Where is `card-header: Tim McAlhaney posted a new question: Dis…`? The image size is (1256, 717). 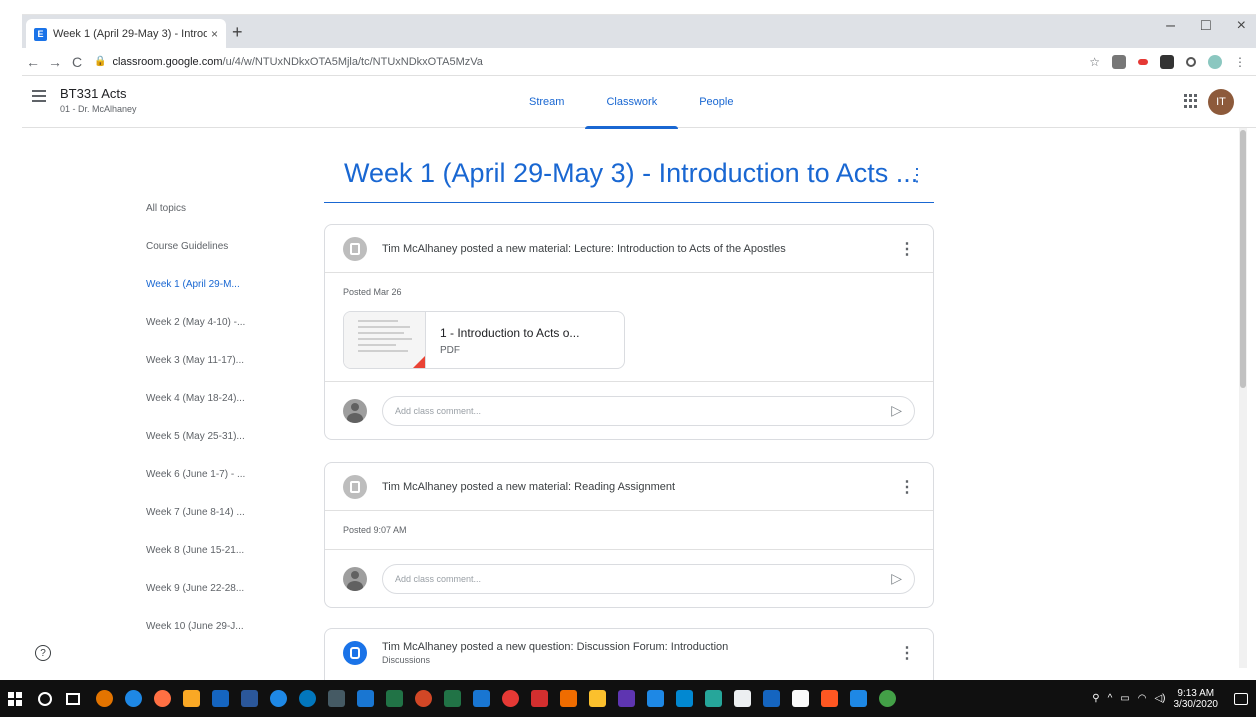
card-header: Tim McAlhaney posted a new question: Dis… is located at coordinates (629, 653).